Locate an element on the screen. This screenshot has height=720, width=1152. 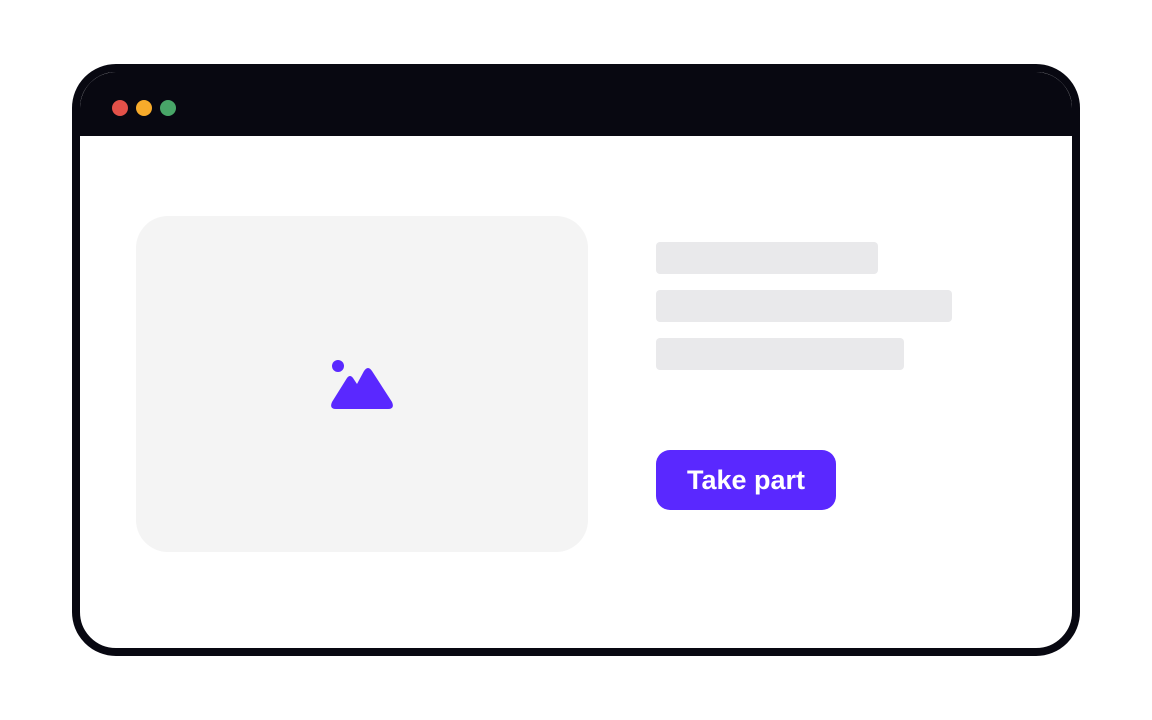
maximize-window-button is located at coordinates (168, 108).